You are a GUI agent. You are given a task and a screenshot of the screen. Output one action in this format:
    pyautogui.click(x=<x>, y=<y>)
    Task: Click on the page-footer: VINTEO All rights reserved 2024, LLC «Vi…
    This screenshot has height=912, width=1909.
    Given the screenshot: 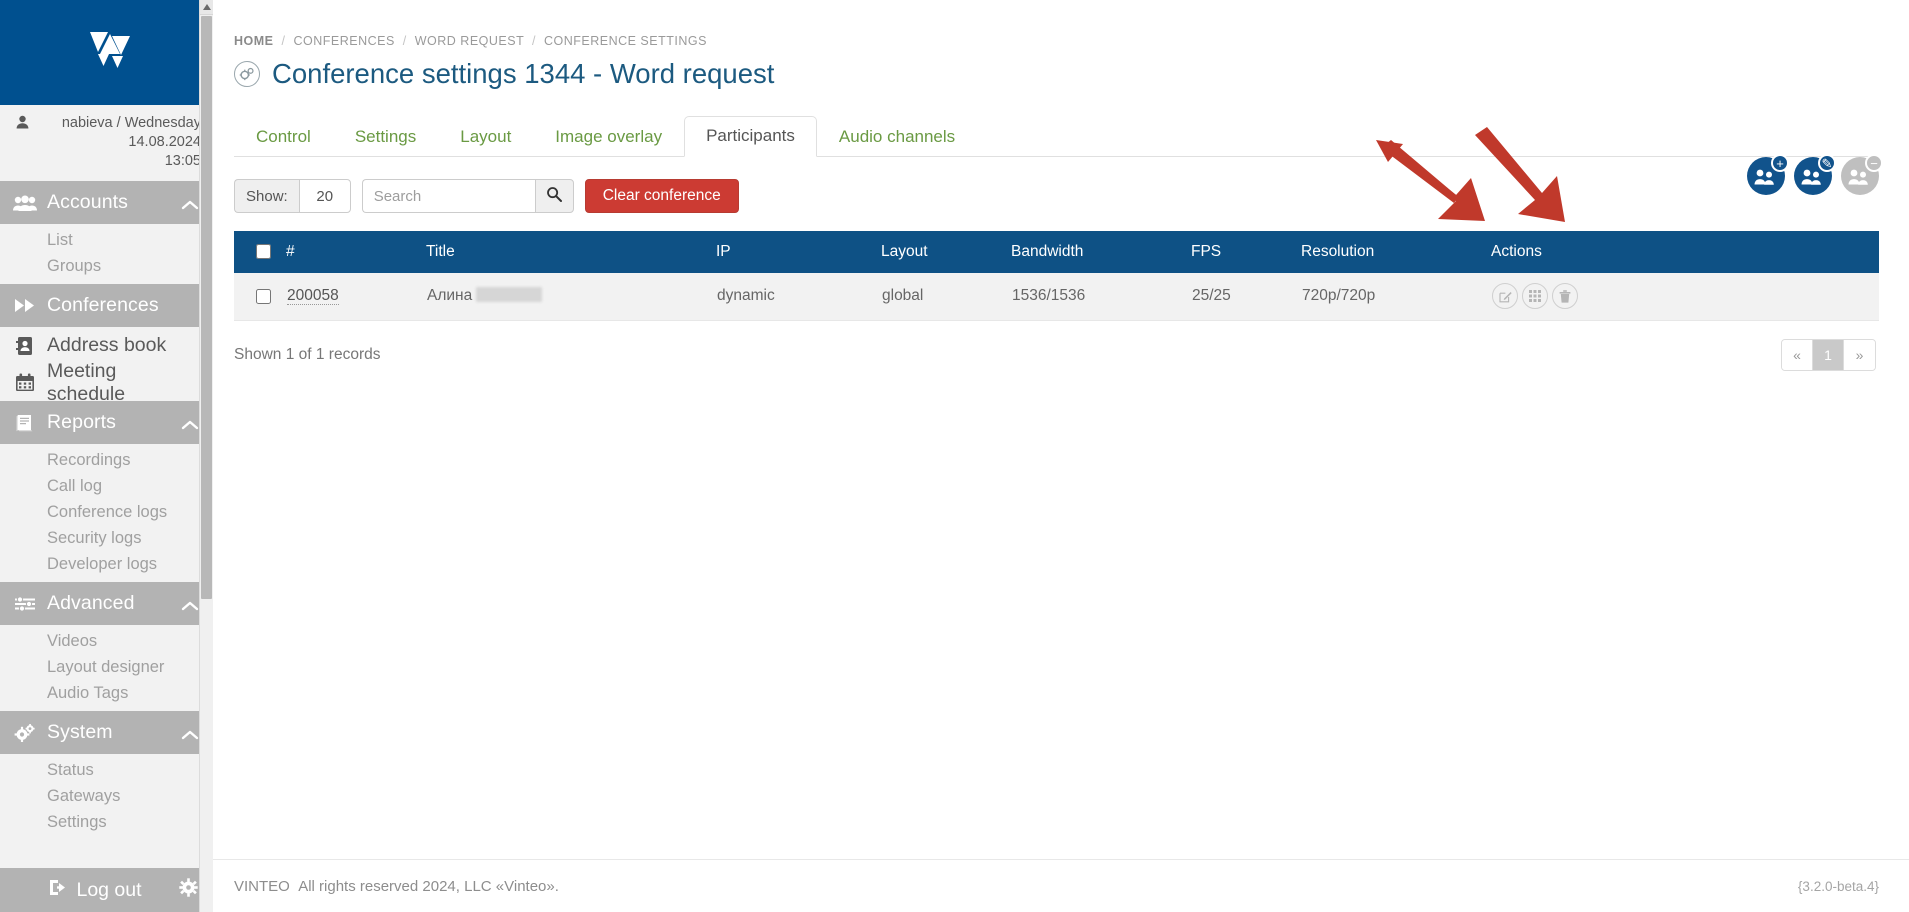 What is the action you would take?
    pyautogui.click(x=1061, y=885)
    